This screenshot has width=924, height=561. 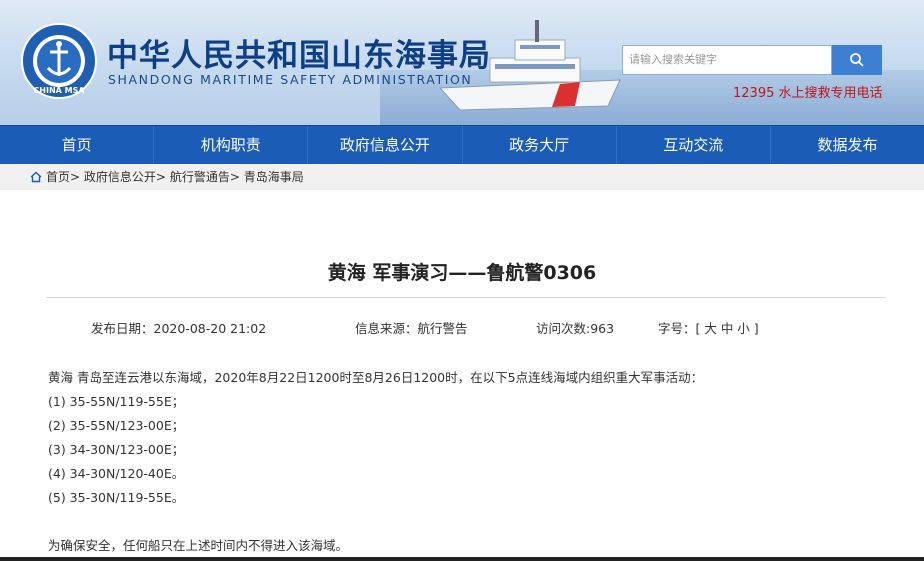 I want to click on breadcrumb-home: 首页, so click(x=58, y=177).